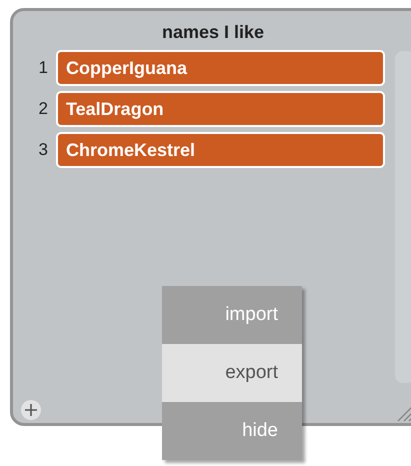 Image resolution: width=411 pixels, height=466 pixels. I want to click on list-item-field: TealDragon, so click(220, 109).